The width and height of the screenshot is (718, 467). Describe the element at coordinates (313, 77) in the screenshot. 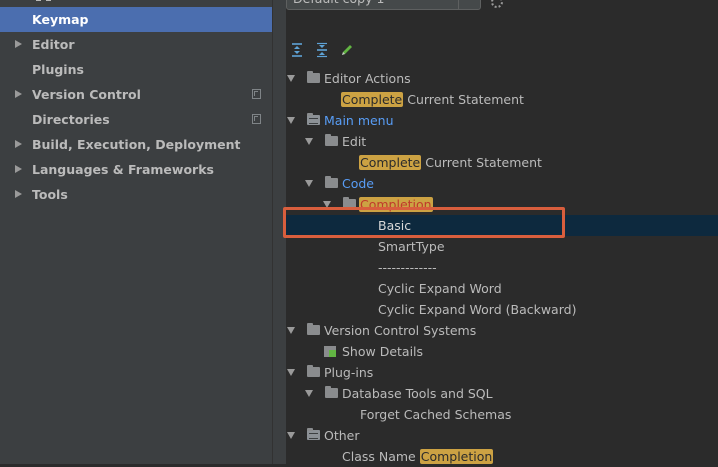

I see `editor-actions-folder-icon` at that location.